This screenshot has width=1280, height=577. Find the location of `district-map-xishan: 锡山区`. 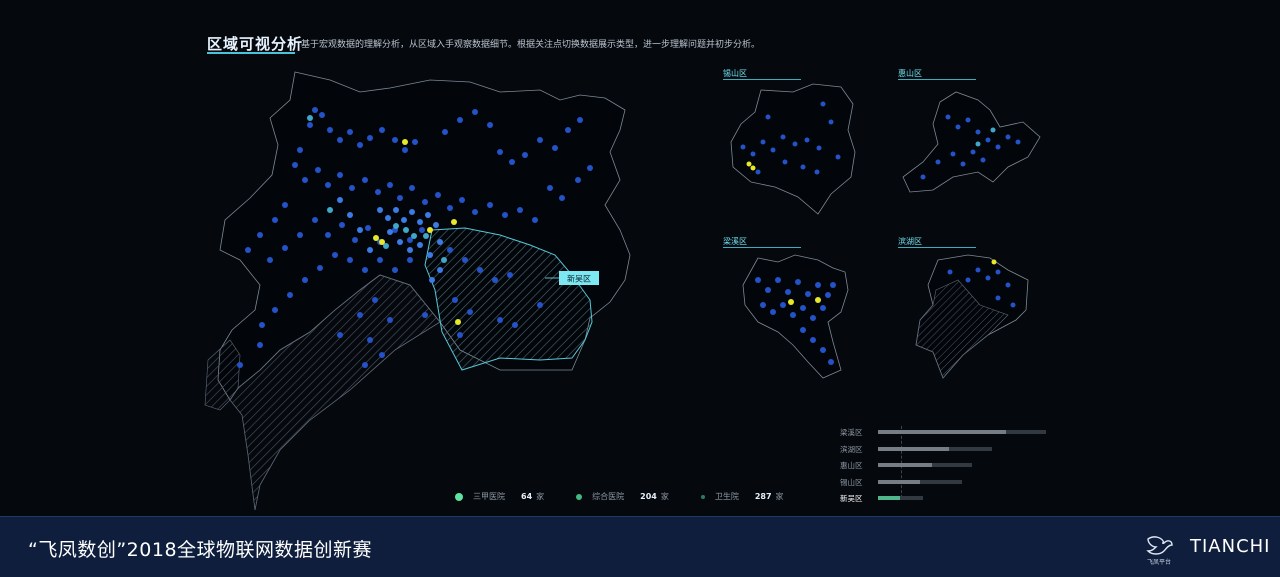

district-map-xishan: 锡山区 is located at coordinates (798, 143).